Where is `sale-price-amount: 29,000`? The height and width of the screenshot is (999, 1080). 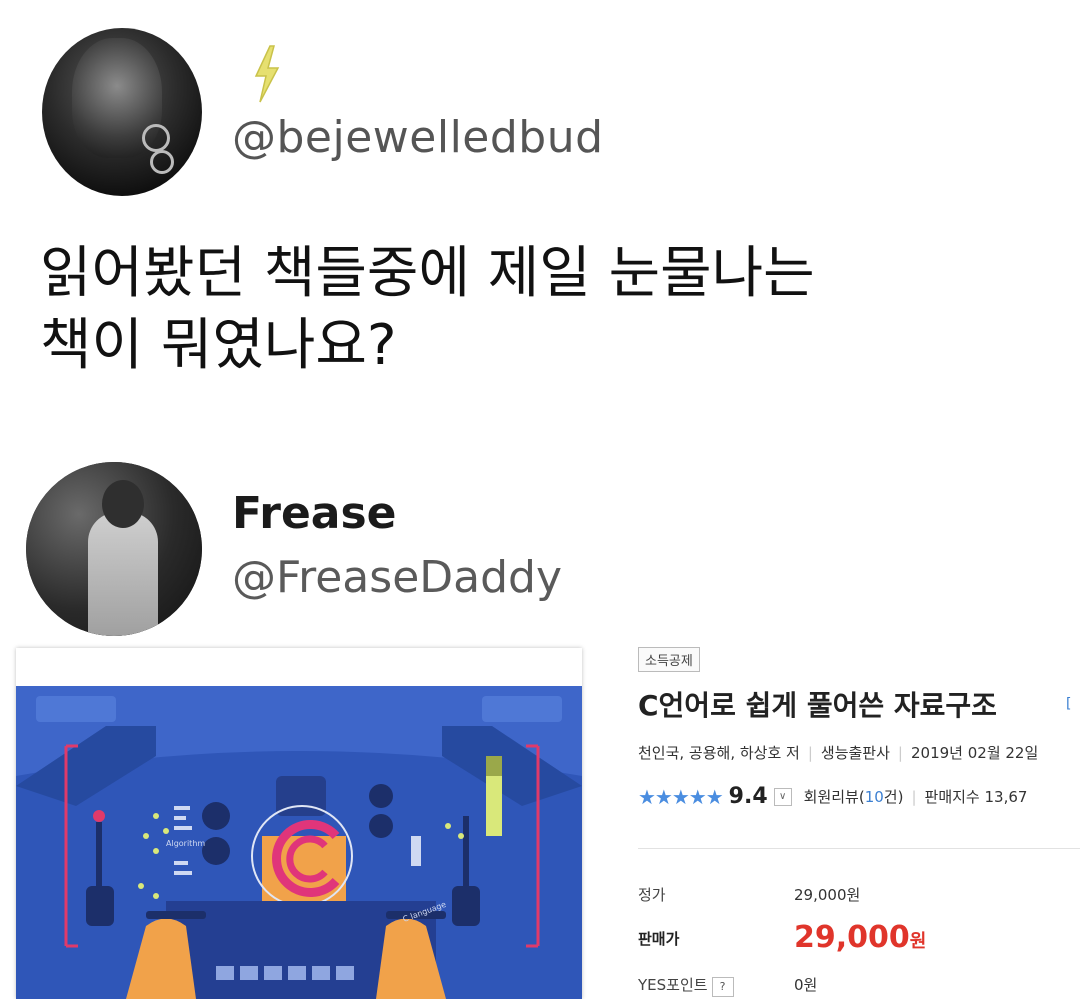 sale-price-amount: 29,000 is located at coordinates (852, 937).